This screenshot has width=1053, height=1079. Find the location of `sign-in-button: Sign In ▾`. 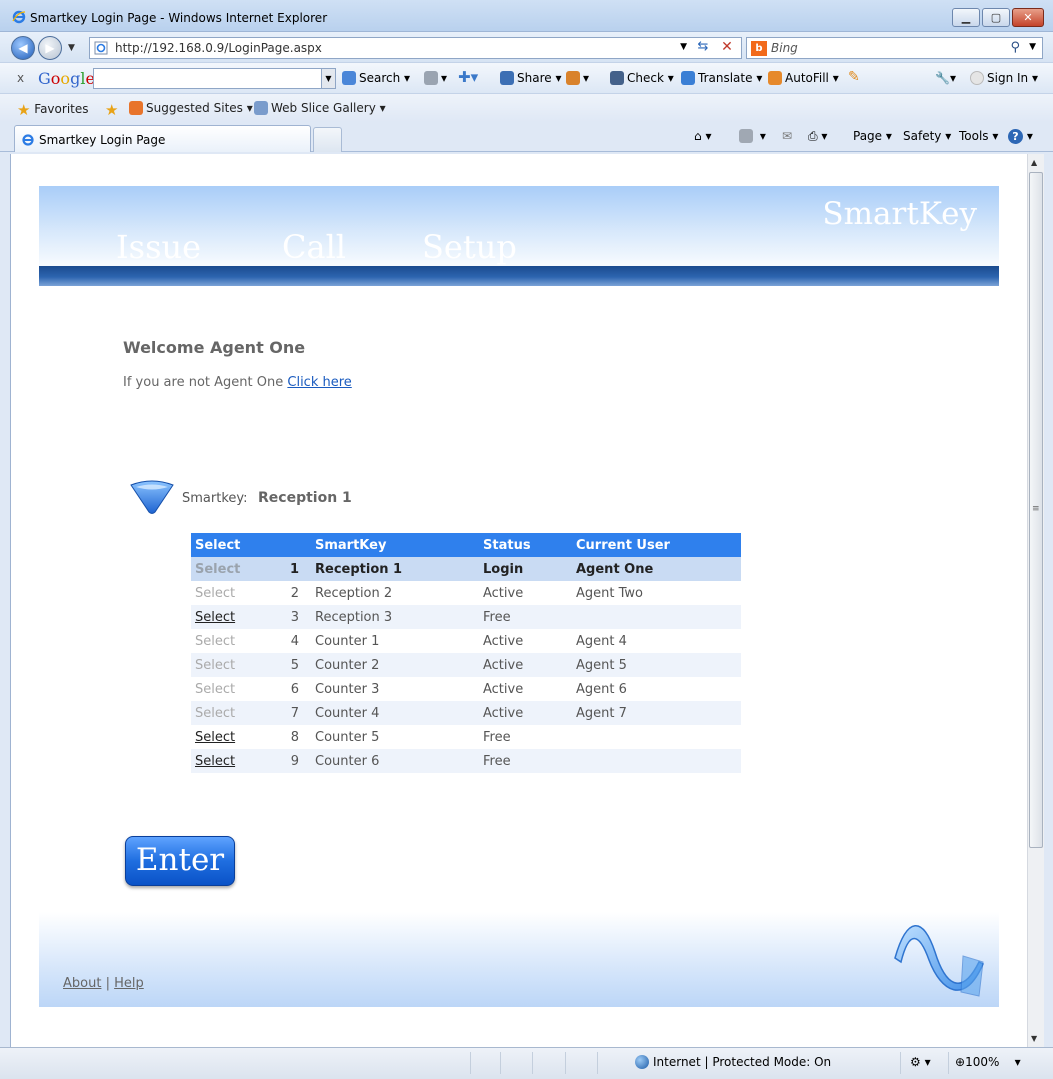

sign-in-button: Sign In ▾ is located at coordinates (1004, 78).